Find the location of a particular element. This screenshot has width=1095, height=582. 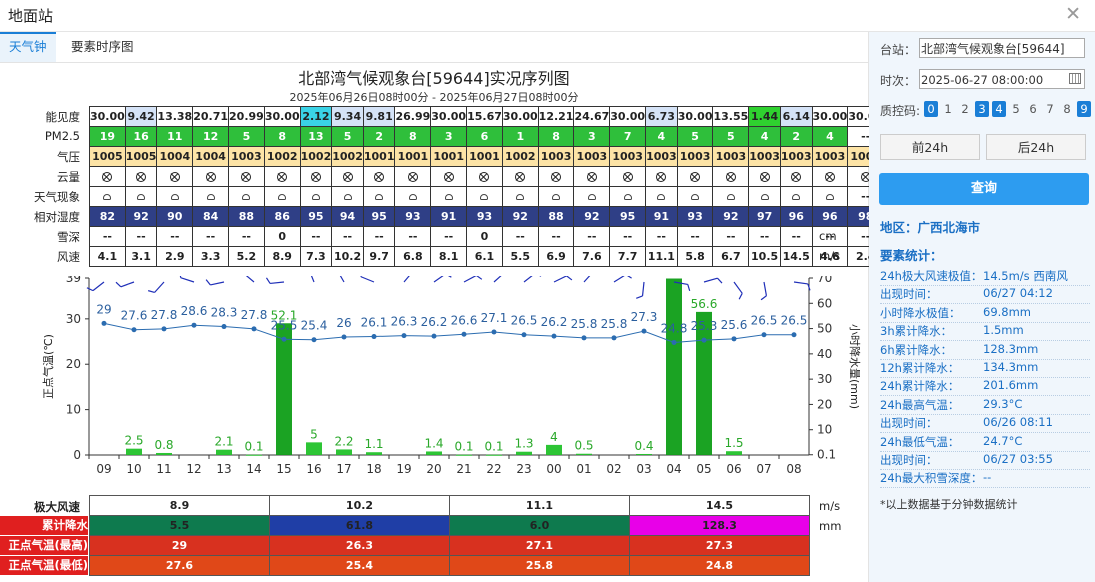

summary-row-label: 极大风速 is located at coordinates (57, 507).